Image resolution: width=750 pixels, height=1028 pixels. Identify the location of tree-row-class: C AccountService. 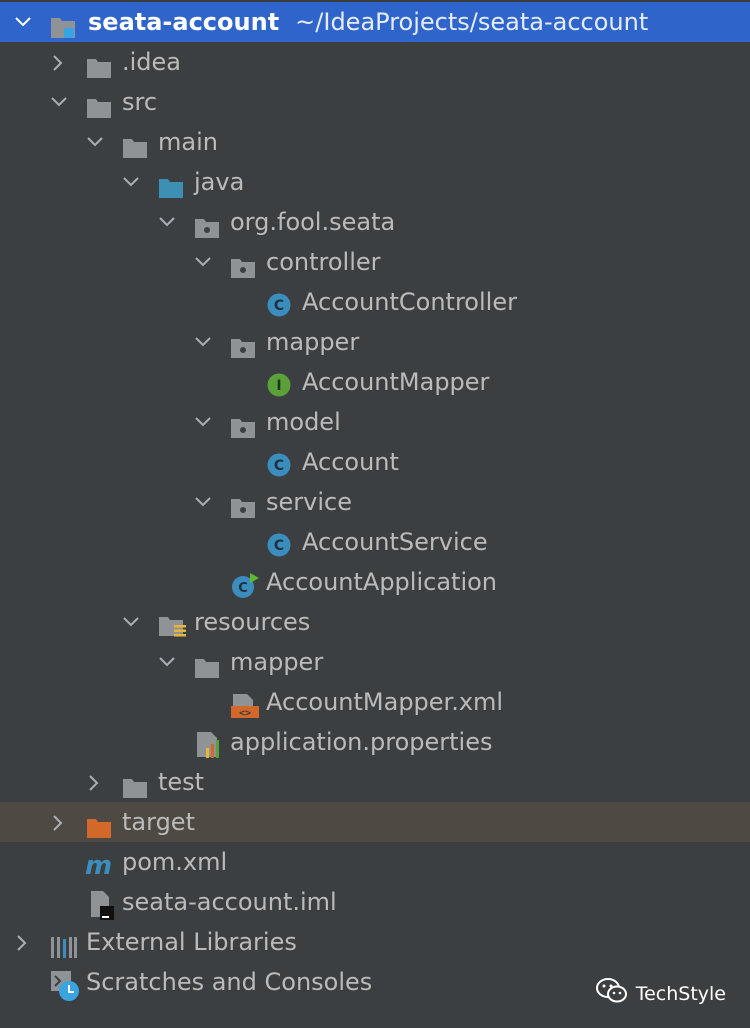
(375, 542).